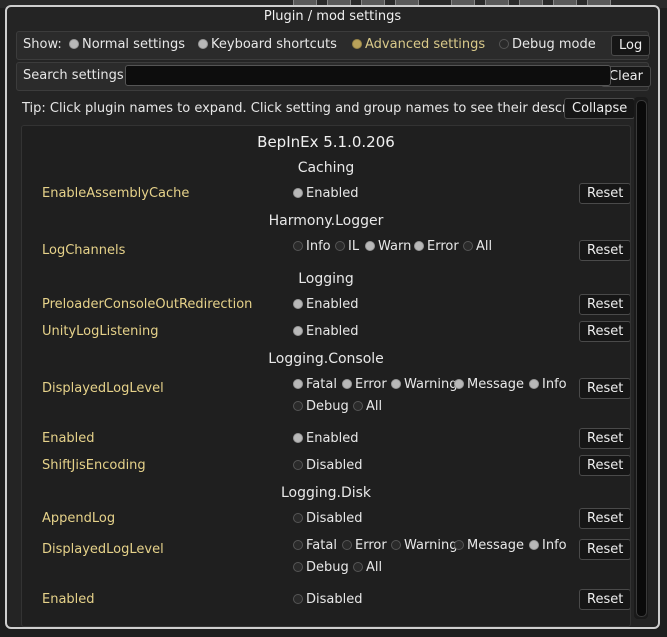  Describe the element at coordinates (147, 304) in the screenshot. I see `setting-name: PreloaderConsoleOutRedirection` at that location.